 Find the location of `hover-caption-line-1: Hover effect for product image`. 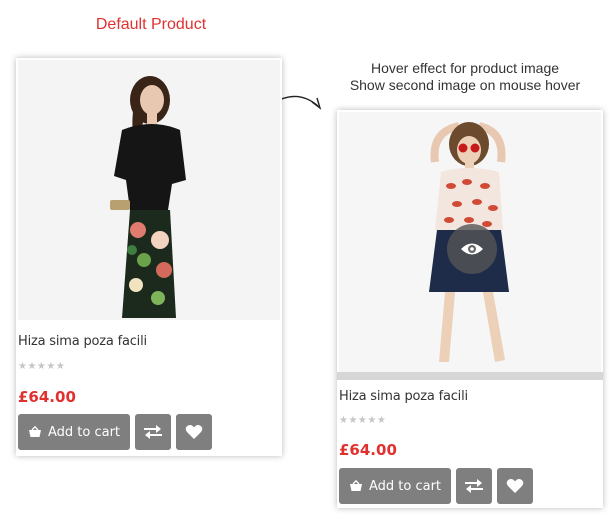

hover-caption-line-1: Hover effect for product image is located at coordinates (465, 68).